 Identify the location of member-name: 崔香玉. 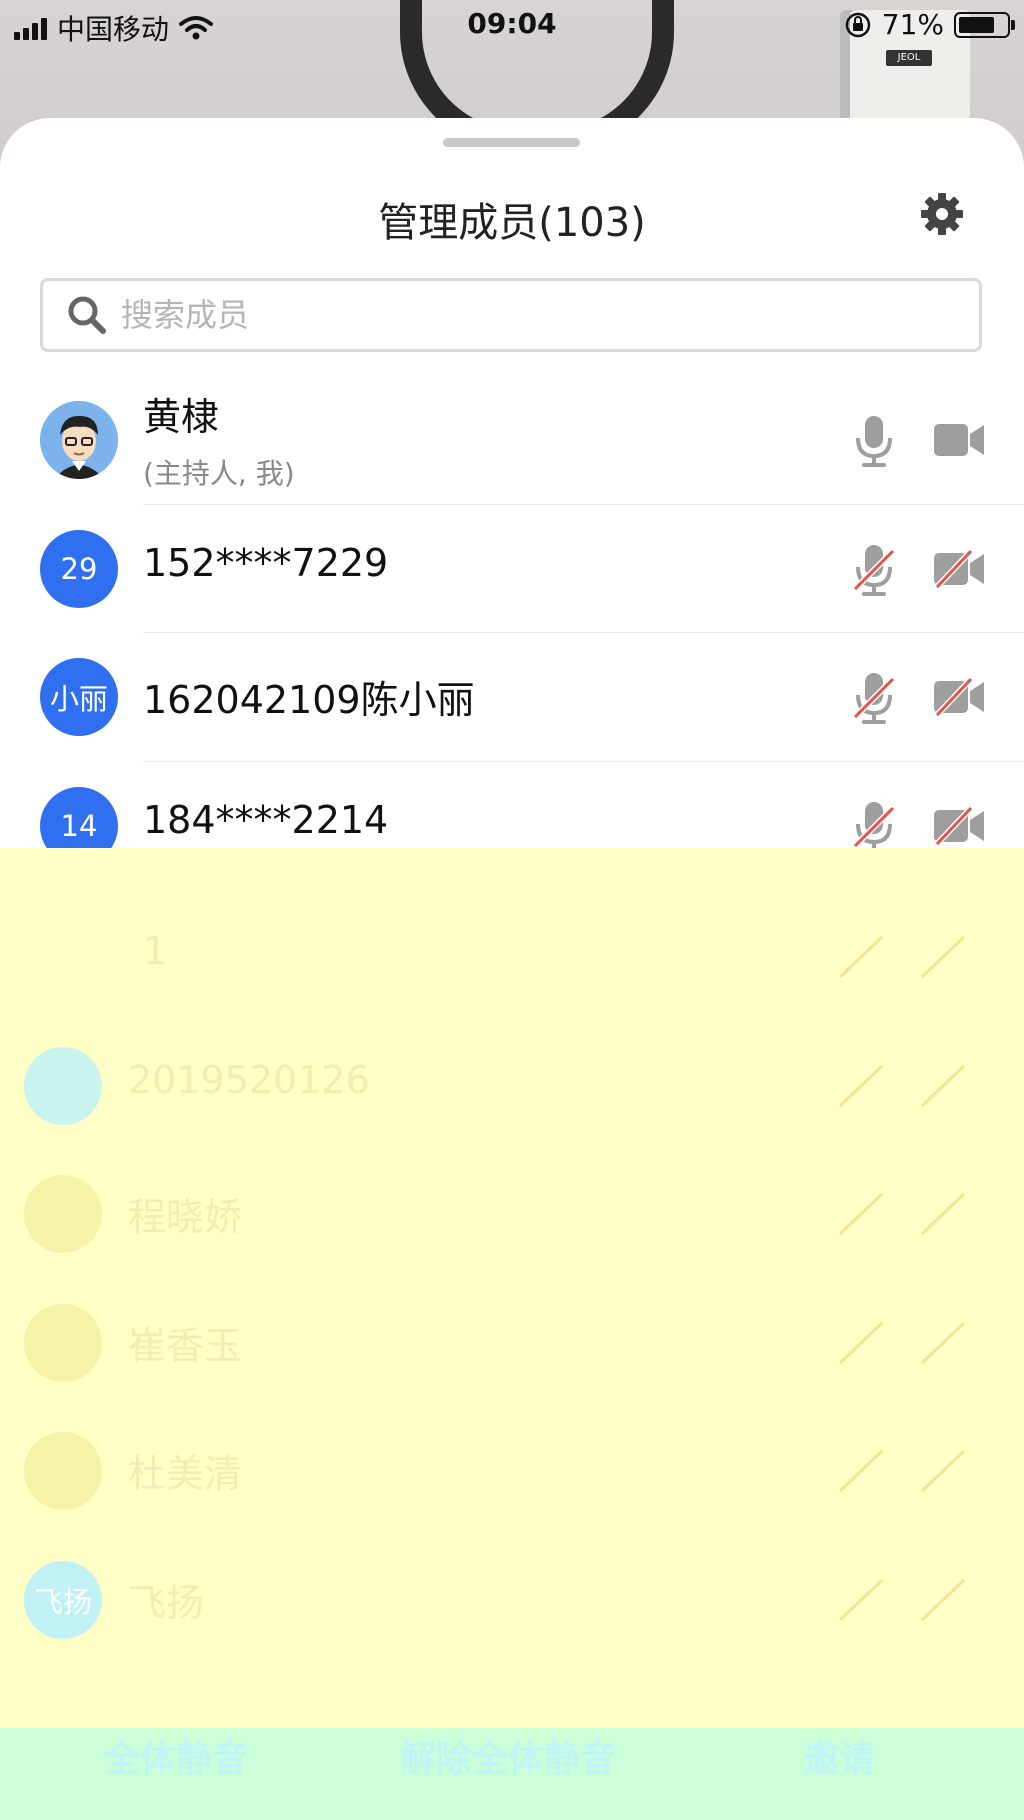
(185, 1345).